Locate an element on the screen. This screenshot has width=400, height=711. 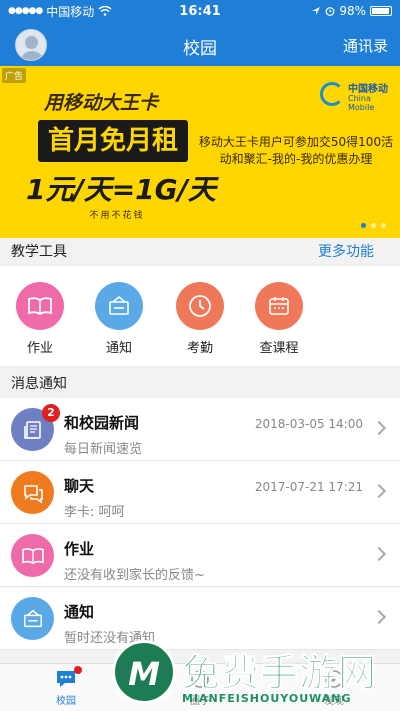
watermark-subtext: MIANFEISHOUYOUWANG is located at coordinates (267, 698).